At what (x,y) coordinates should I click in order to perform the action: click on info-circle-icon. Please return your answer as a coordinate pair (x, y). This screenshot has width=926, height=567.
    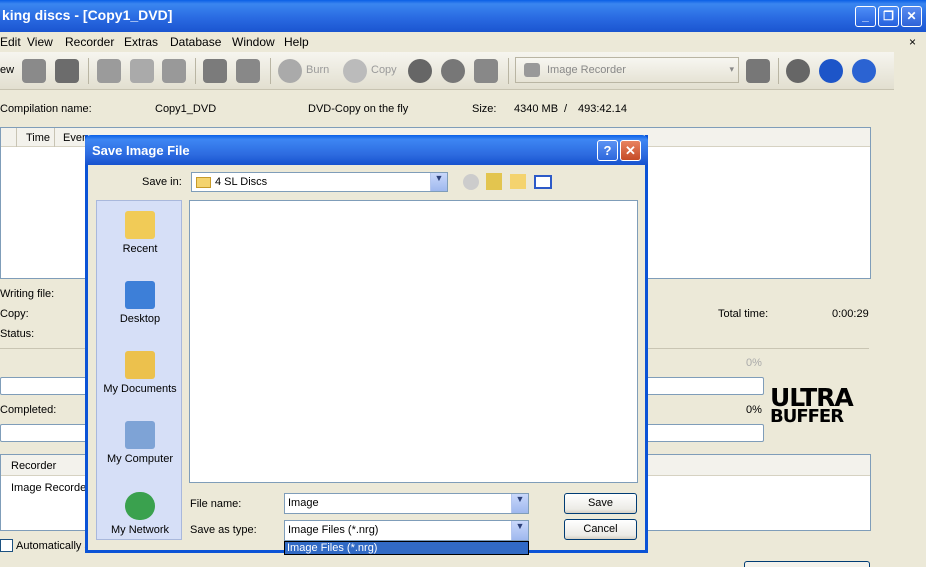
    Looking at the image, I should click on (831, 71).